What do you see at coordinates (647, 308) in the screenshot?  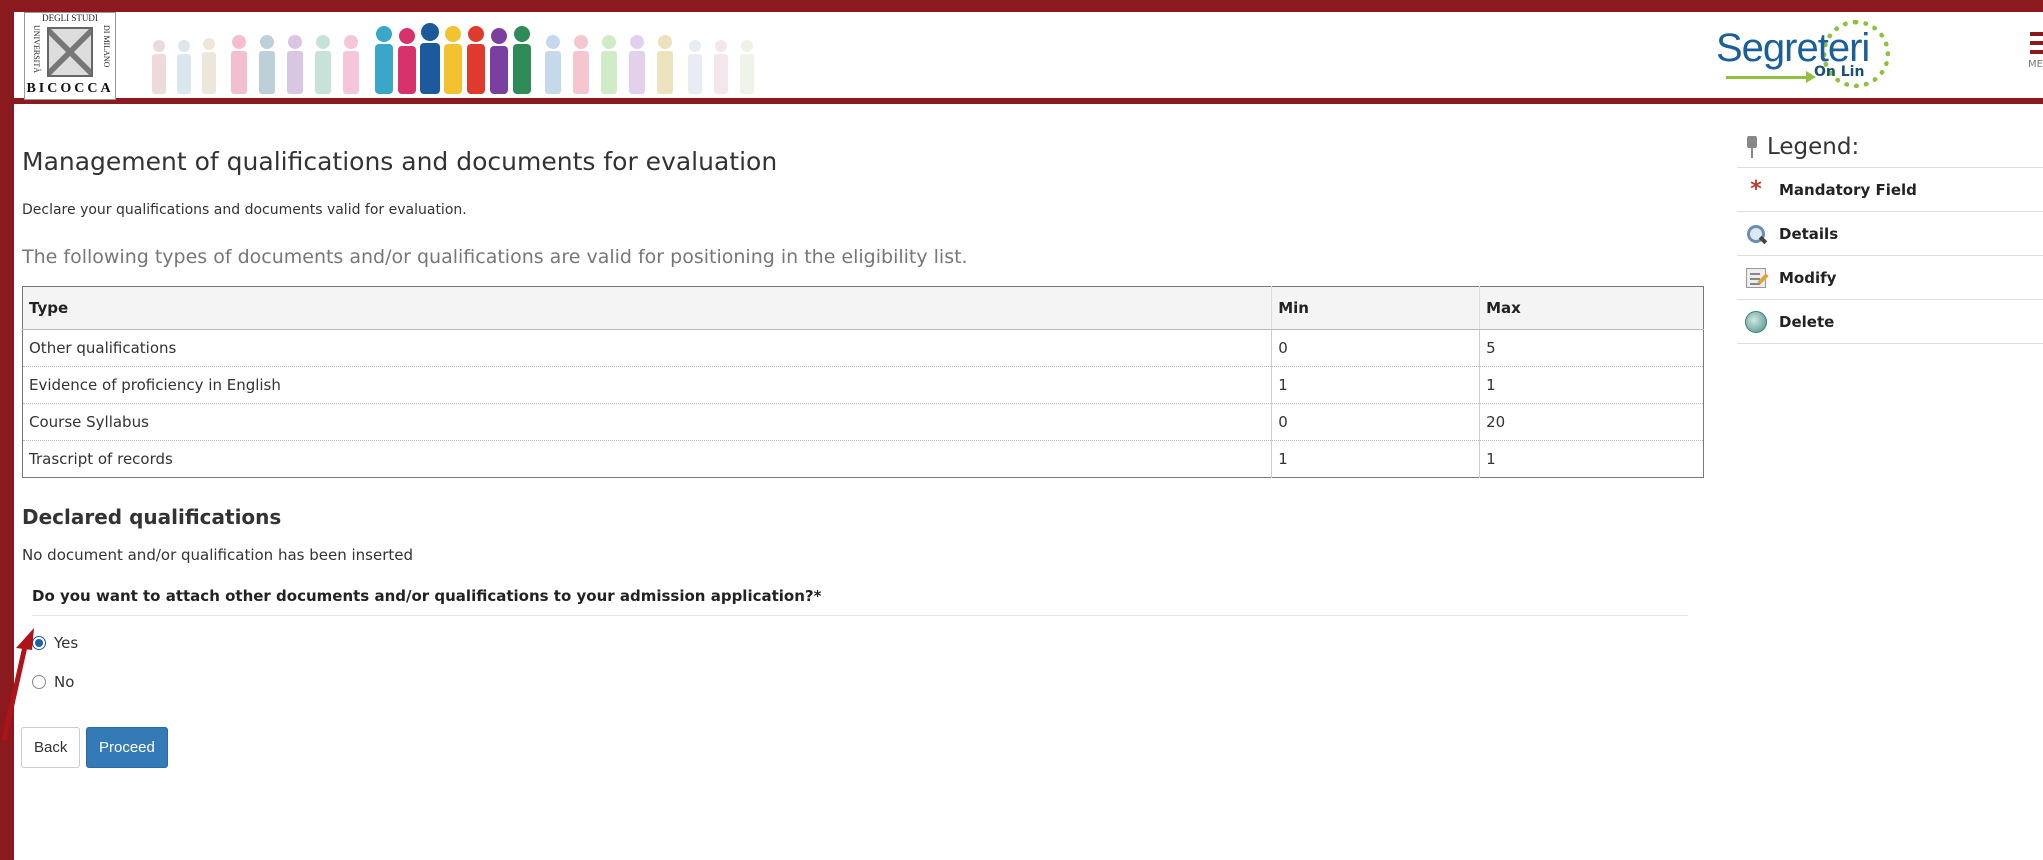 I see `column-header-type: Type` at bounding box center [647, 308].